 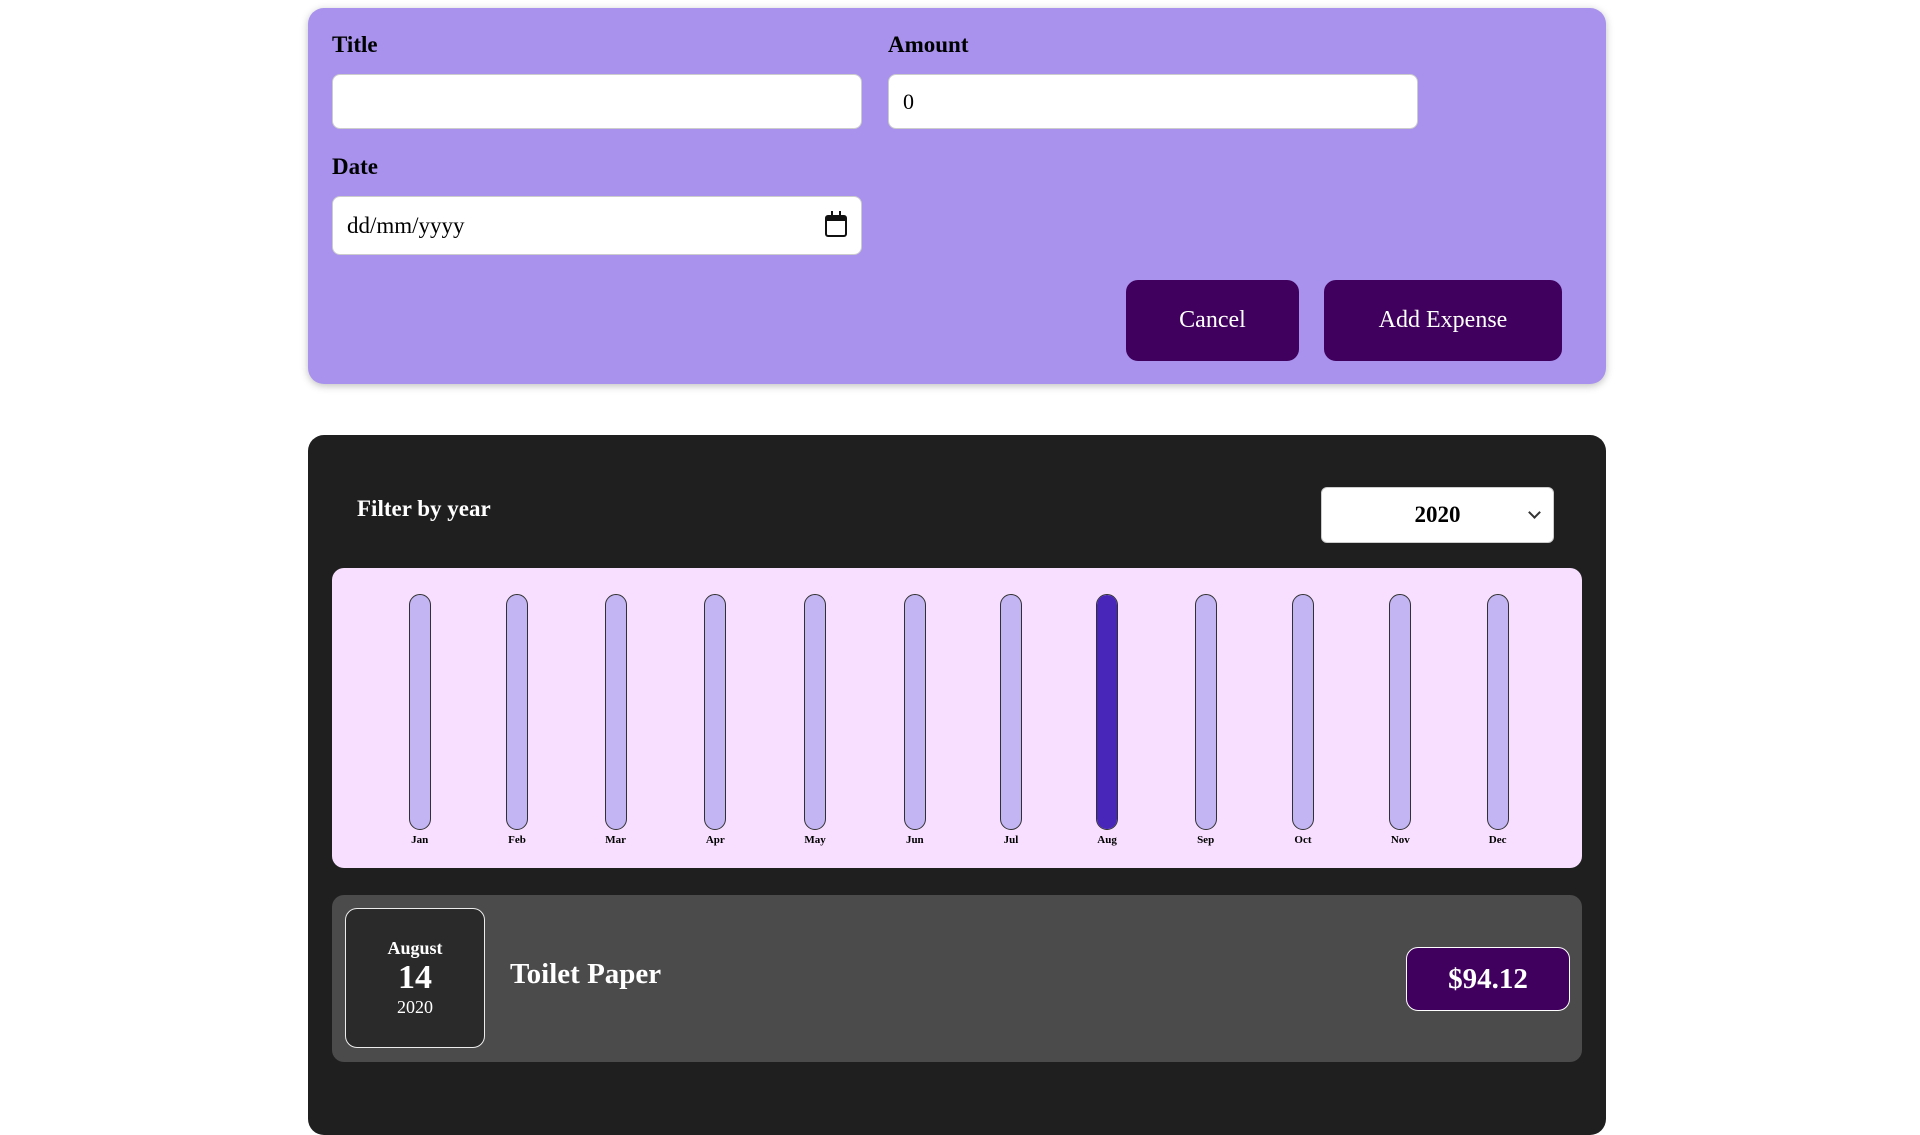 I want to click on expense-amount: $94.12, so click(x=1488, y=979).